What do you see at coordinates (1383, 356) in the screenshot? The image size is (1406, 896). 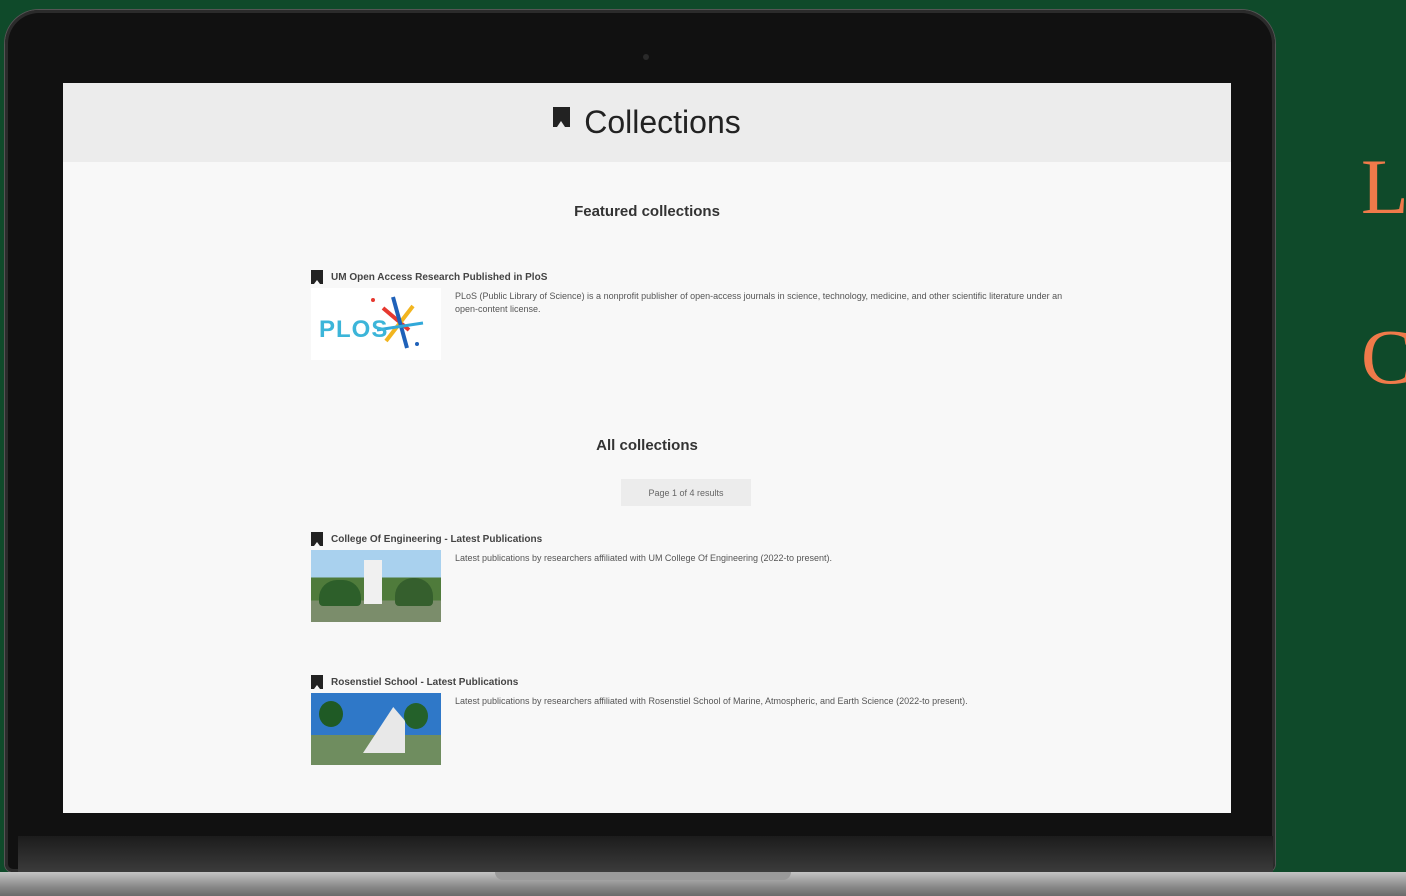 I see `side-letter-c: C` at bounding box center [1383, 356].